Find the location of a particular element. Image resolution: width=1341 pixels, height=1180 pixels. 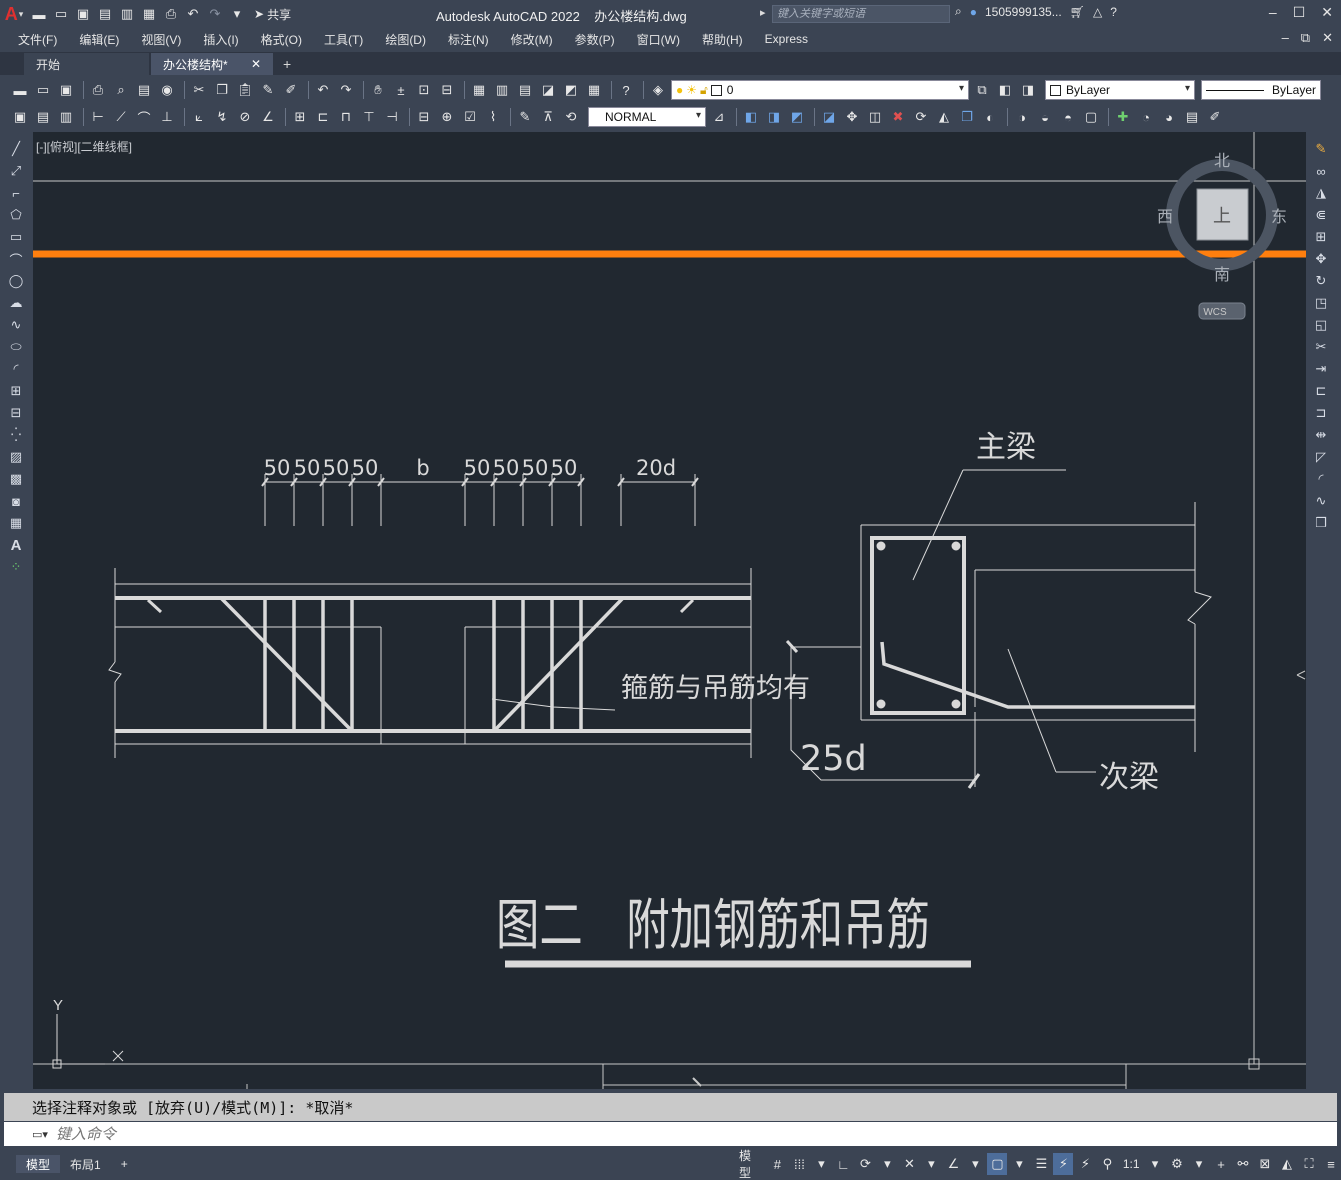

layer-dropdown: ● ☀ 🔓︎ 0 ▾ is located at coordinates (820, 90).